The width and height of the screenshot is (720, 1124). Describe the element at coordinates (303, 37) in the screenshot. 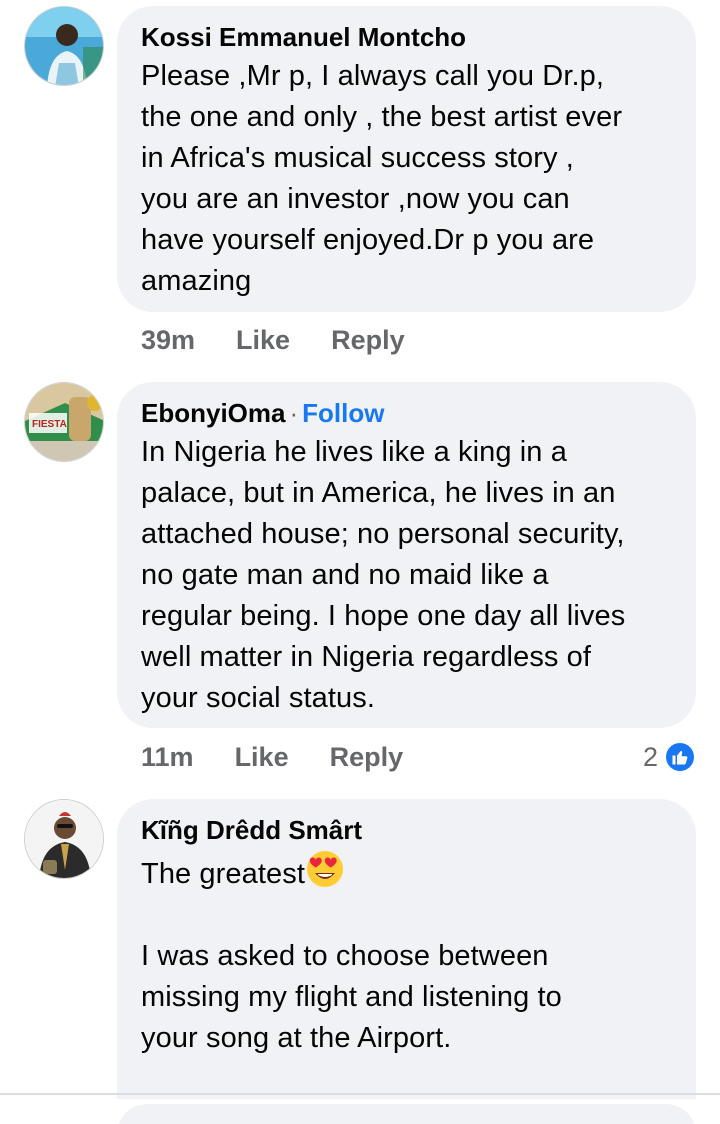

I see `author-name: Kossi Emmanuel Montcho` at that location.